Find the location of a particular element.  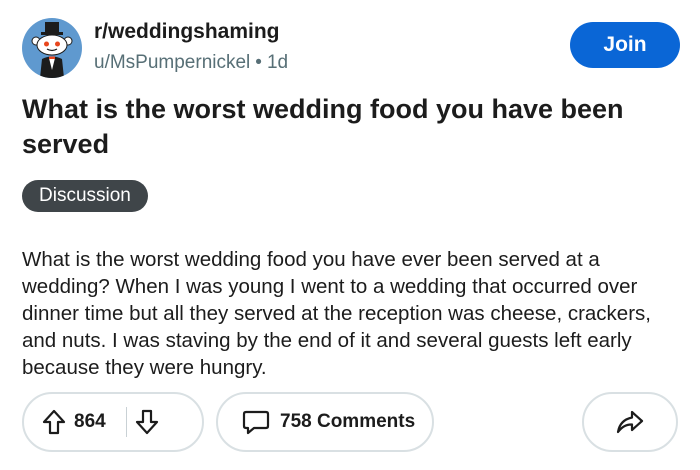

subreddit-name: r/weddingshaming is located at coordinates (187, 32).